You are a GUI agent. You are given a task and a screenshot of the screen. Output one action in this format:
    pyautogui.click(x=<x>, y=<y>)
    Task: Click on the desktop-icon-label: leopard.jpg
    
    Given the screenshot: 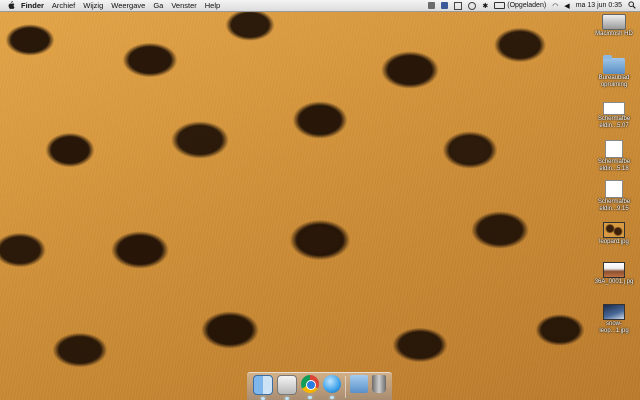 What is the action you would take?
    pyautogui.click(x=614, y=242)
    